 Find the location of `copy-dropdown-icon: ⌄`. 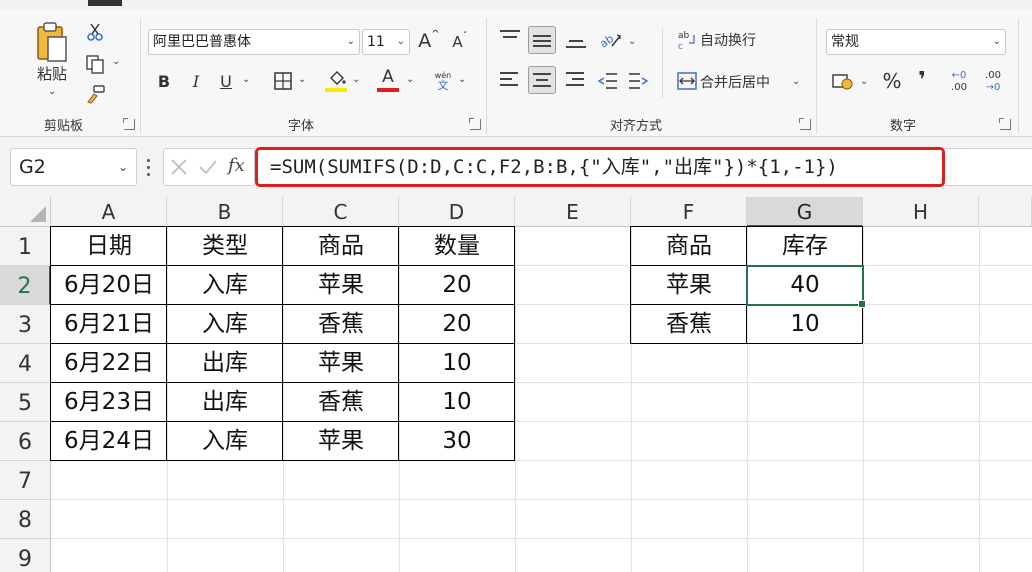

copy-dropdown-icon: ⌄ is located at coordinates (116, 61).